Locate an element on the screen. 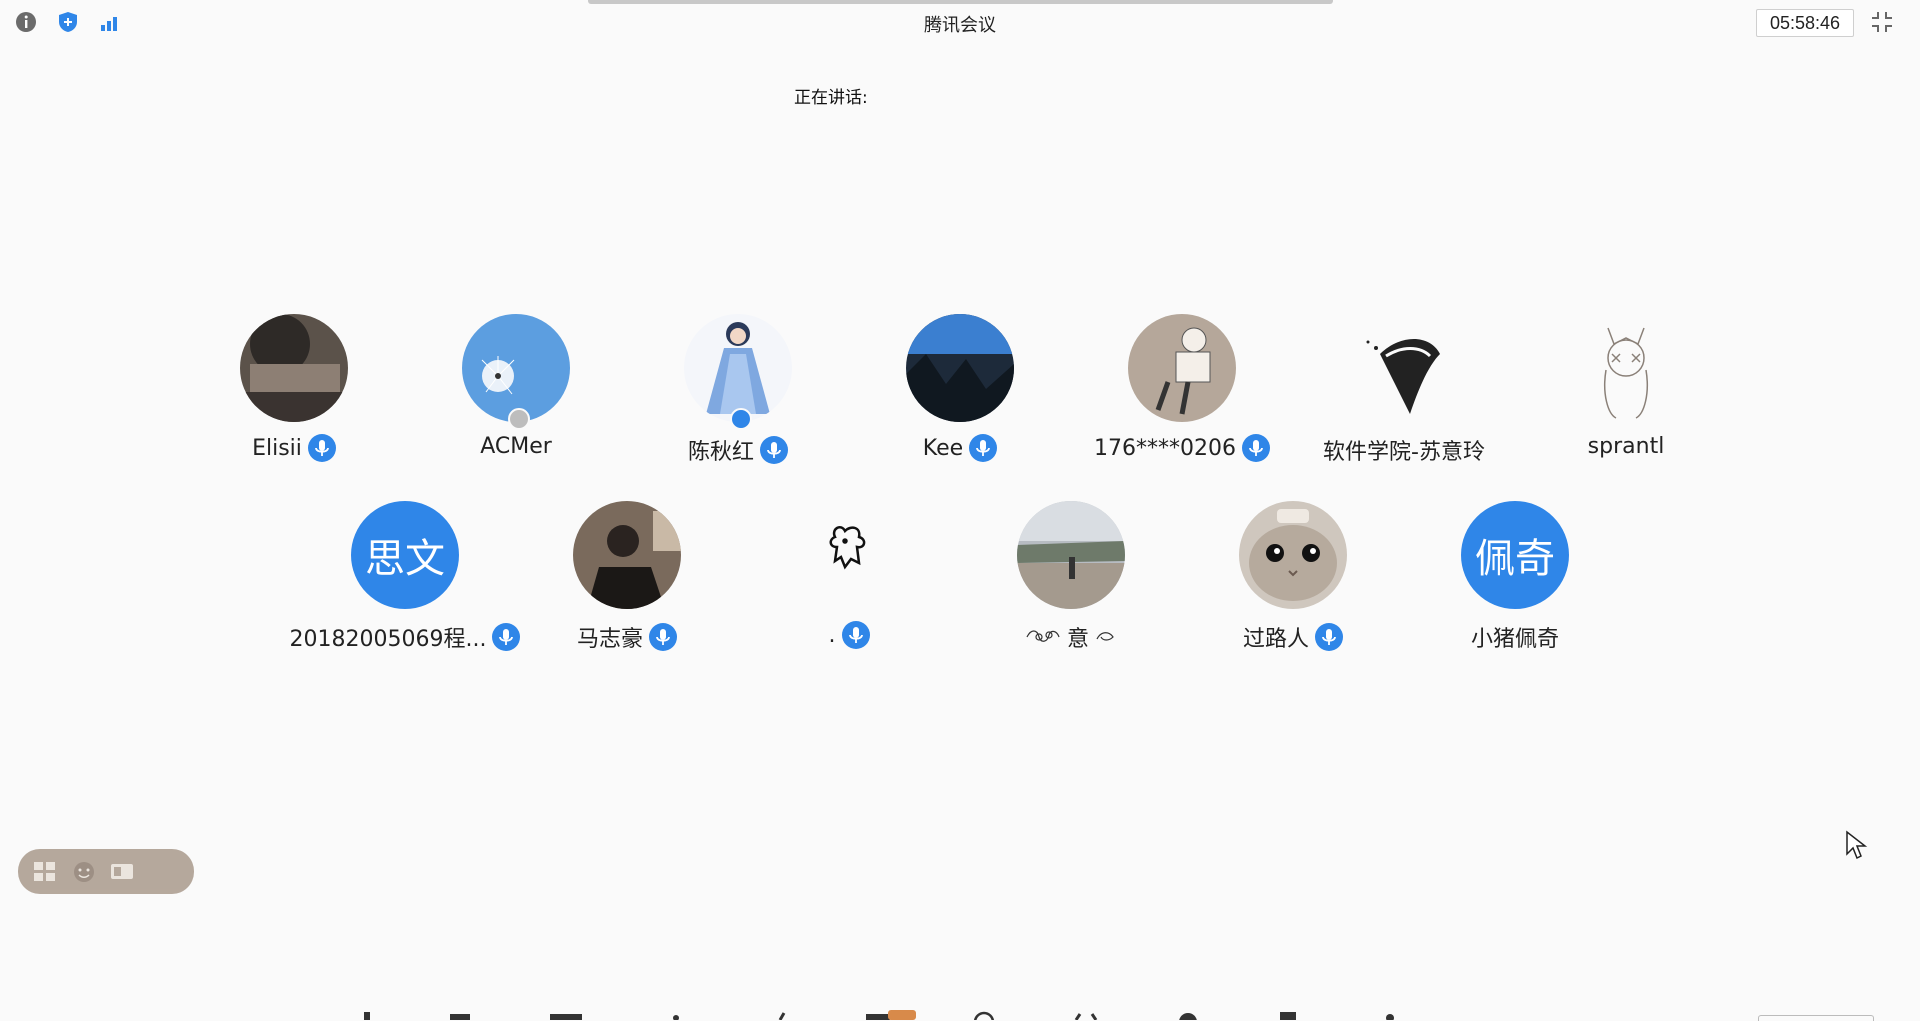 This screenshot has height=1021, width=1920. participant-card: Elisii is located at coordinates (294, 399).